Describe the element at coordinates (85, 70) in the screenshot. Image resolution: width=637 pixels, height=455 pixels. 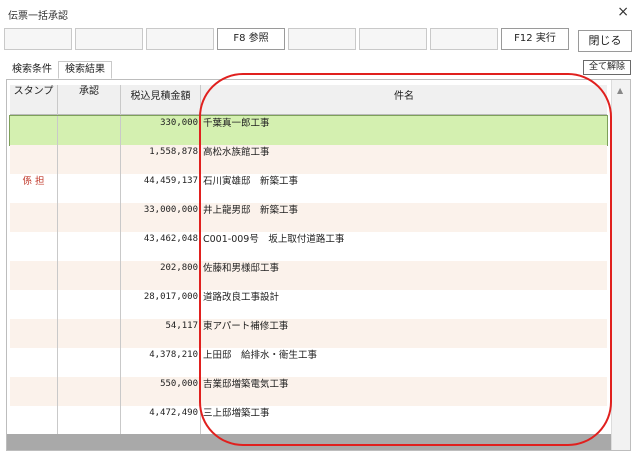
I see `tab-search-results: 検索結果` at that location.